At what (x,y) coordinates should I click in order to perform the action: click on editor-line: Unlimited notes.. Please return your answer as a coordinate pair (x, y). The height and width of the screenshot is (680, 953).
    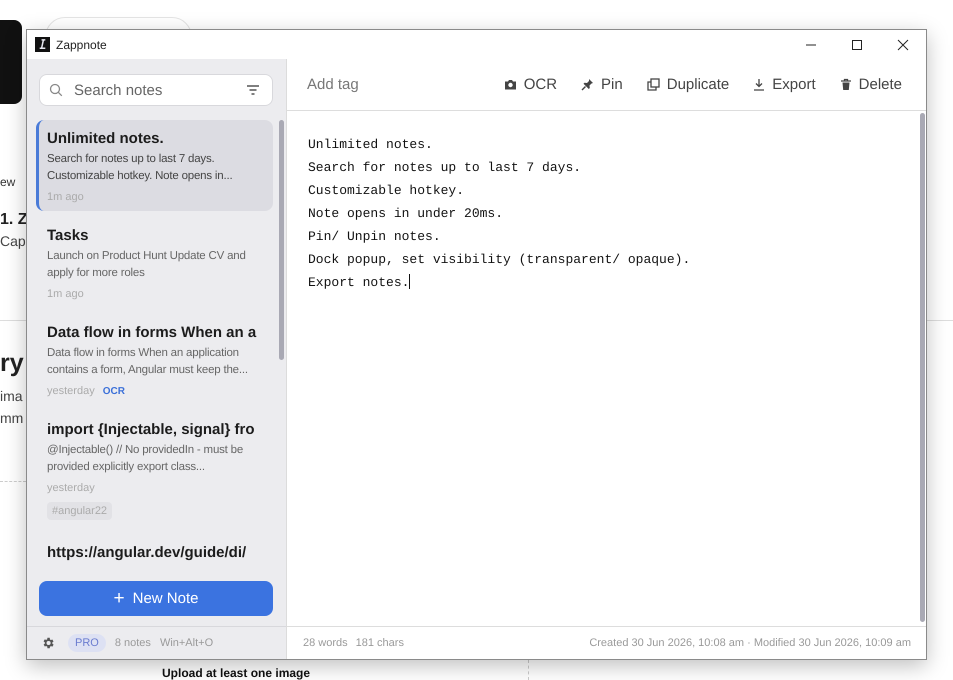
    Looking at the image, I should click on (371, 145).